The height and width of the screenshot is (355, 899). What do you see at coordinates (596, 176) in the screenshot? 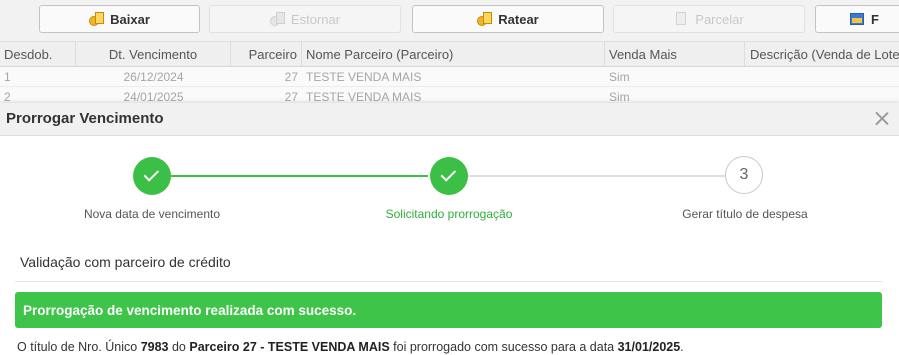
I see `stepper-connector-pending` at bounding box center [596, 176].